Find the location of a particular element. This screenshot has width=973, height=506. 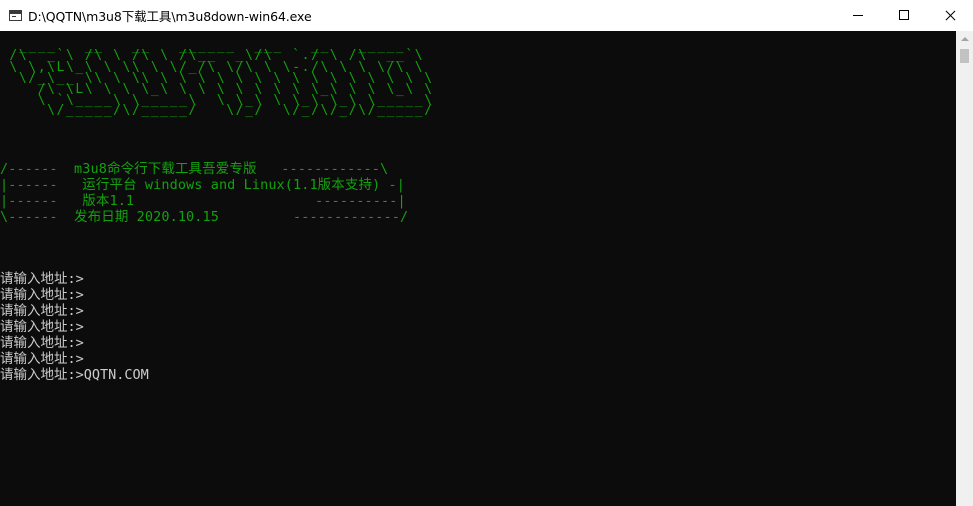

window-controls is located at coordinates (904, 15).